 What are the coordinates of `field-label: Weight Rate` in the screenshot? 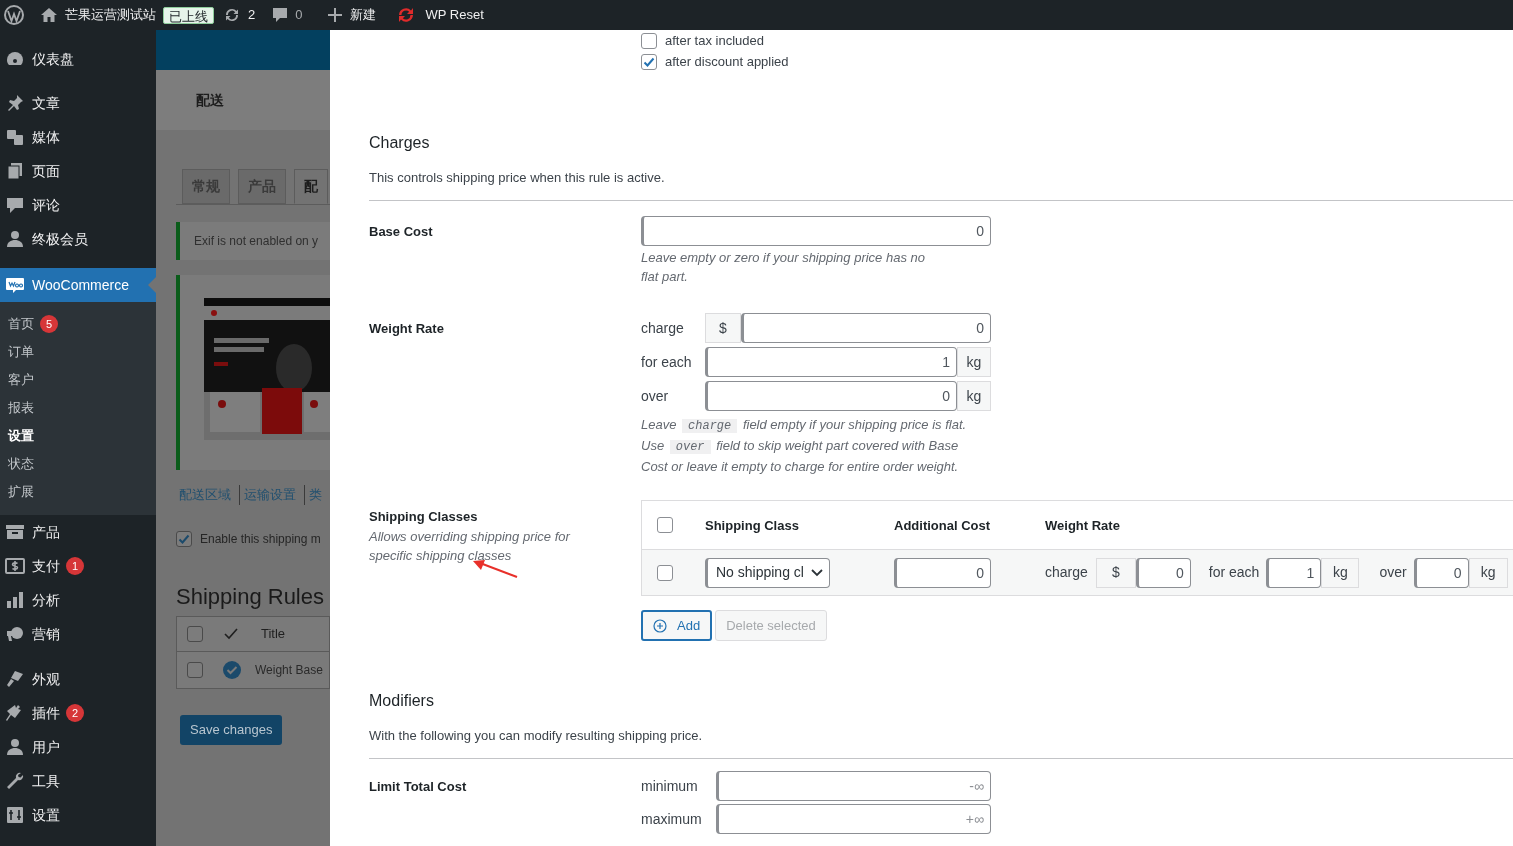 It's located at (407, 329).